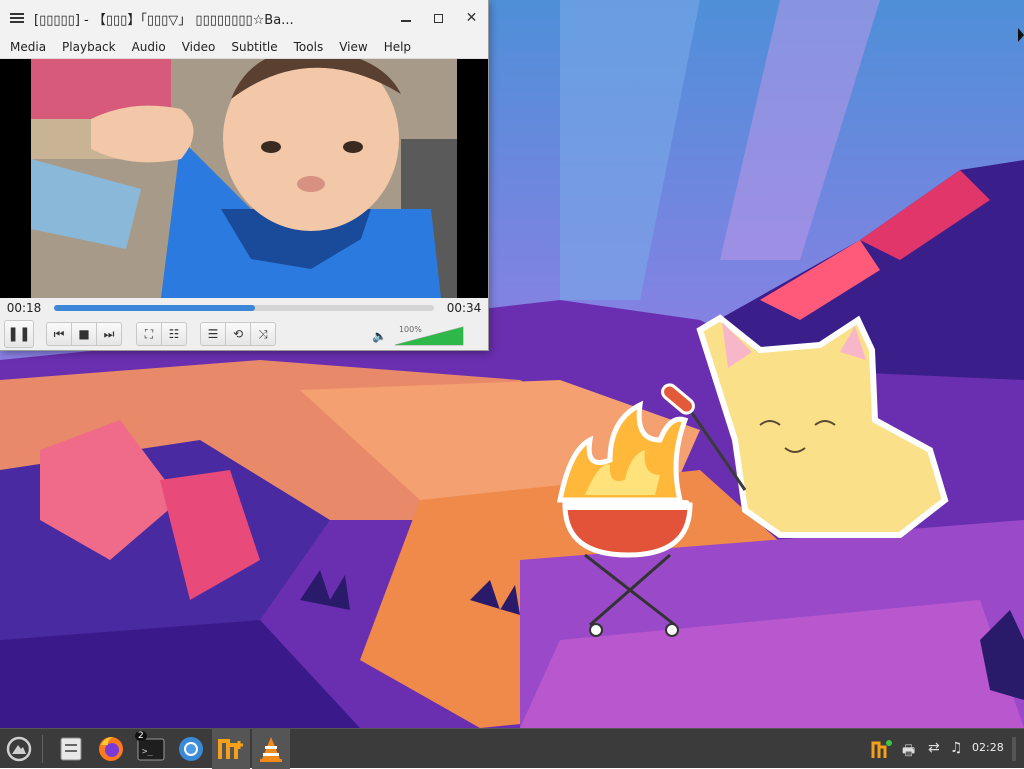 The width and height of the screenshot is (1024, 769). I want to click on tray-n-plus, so click(882, 749).